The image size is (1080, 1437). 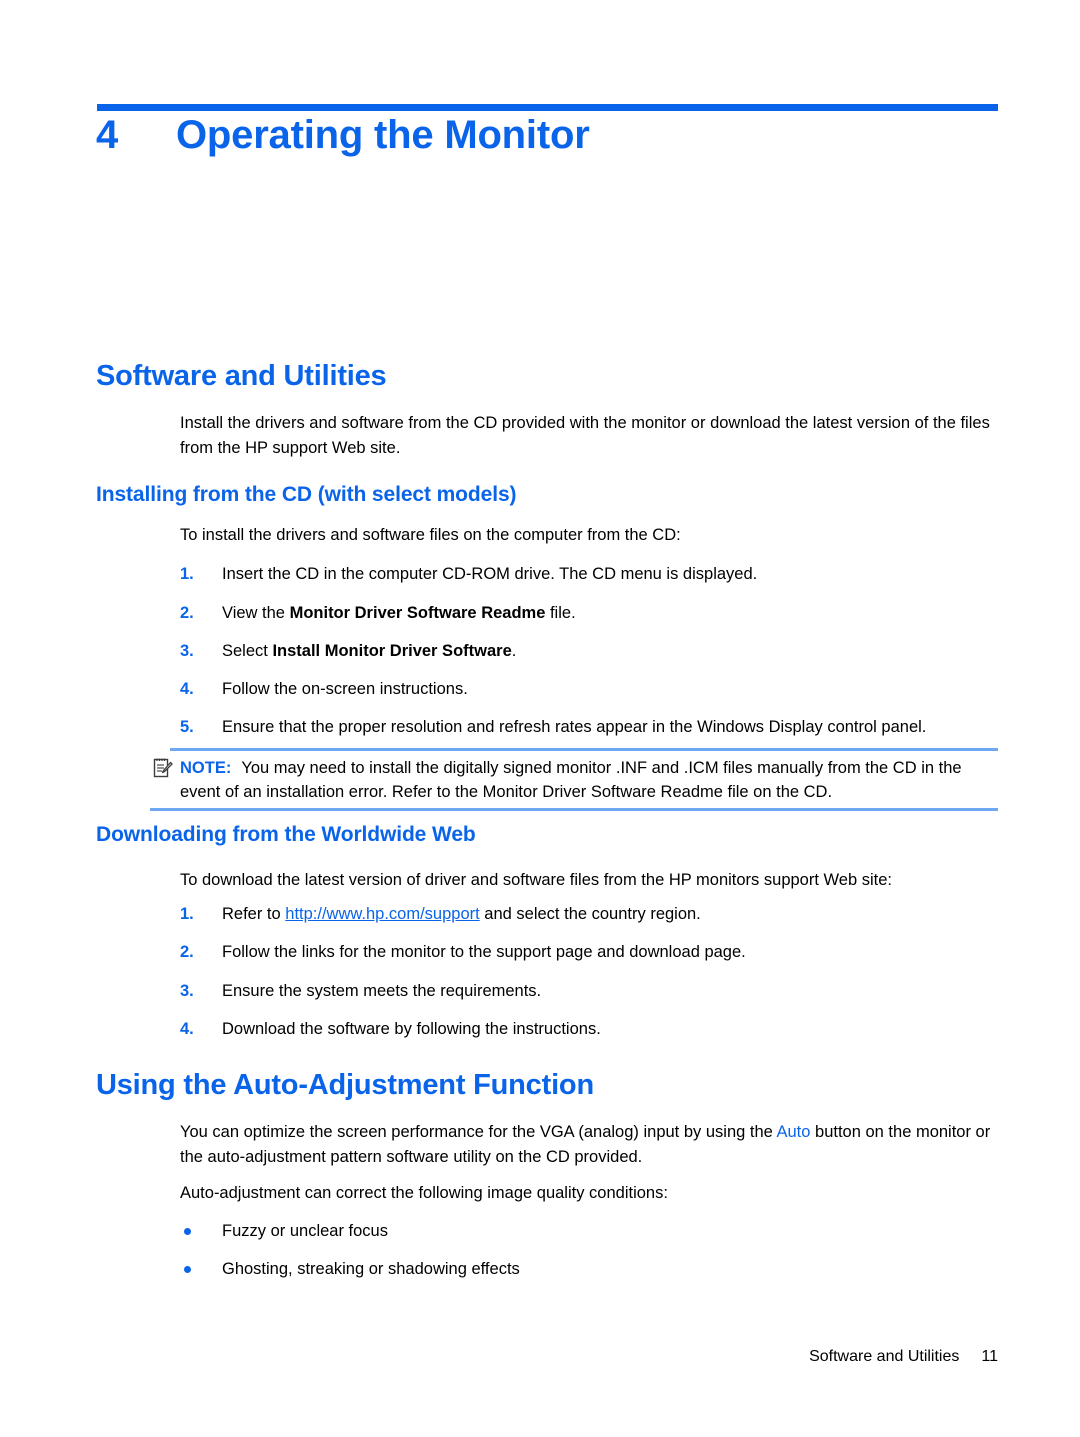 I want to click on list-item-text: Select Install Monitor Driver Software., so click(x=611, y=651).